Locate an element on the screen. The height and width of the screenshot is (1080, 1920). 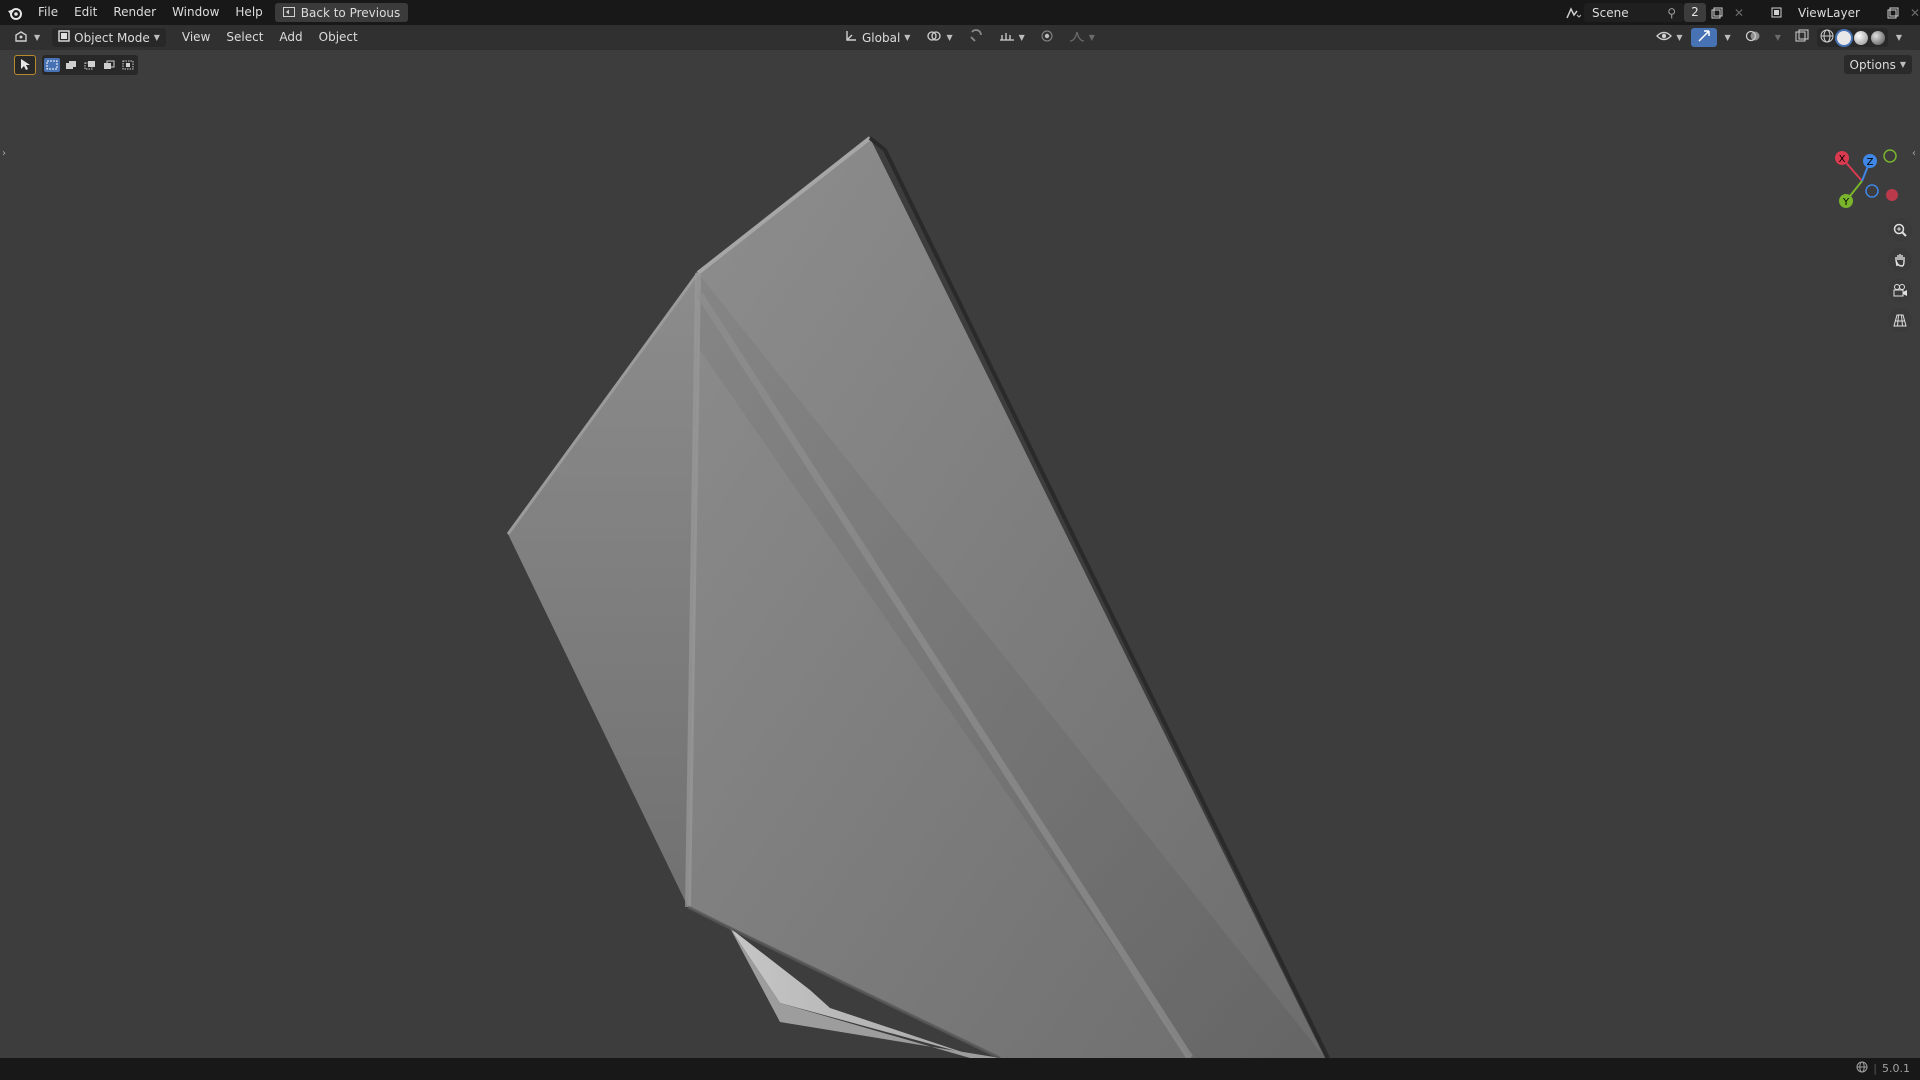
toolbar-expand-icon: › is located at coordinates (4, 153).